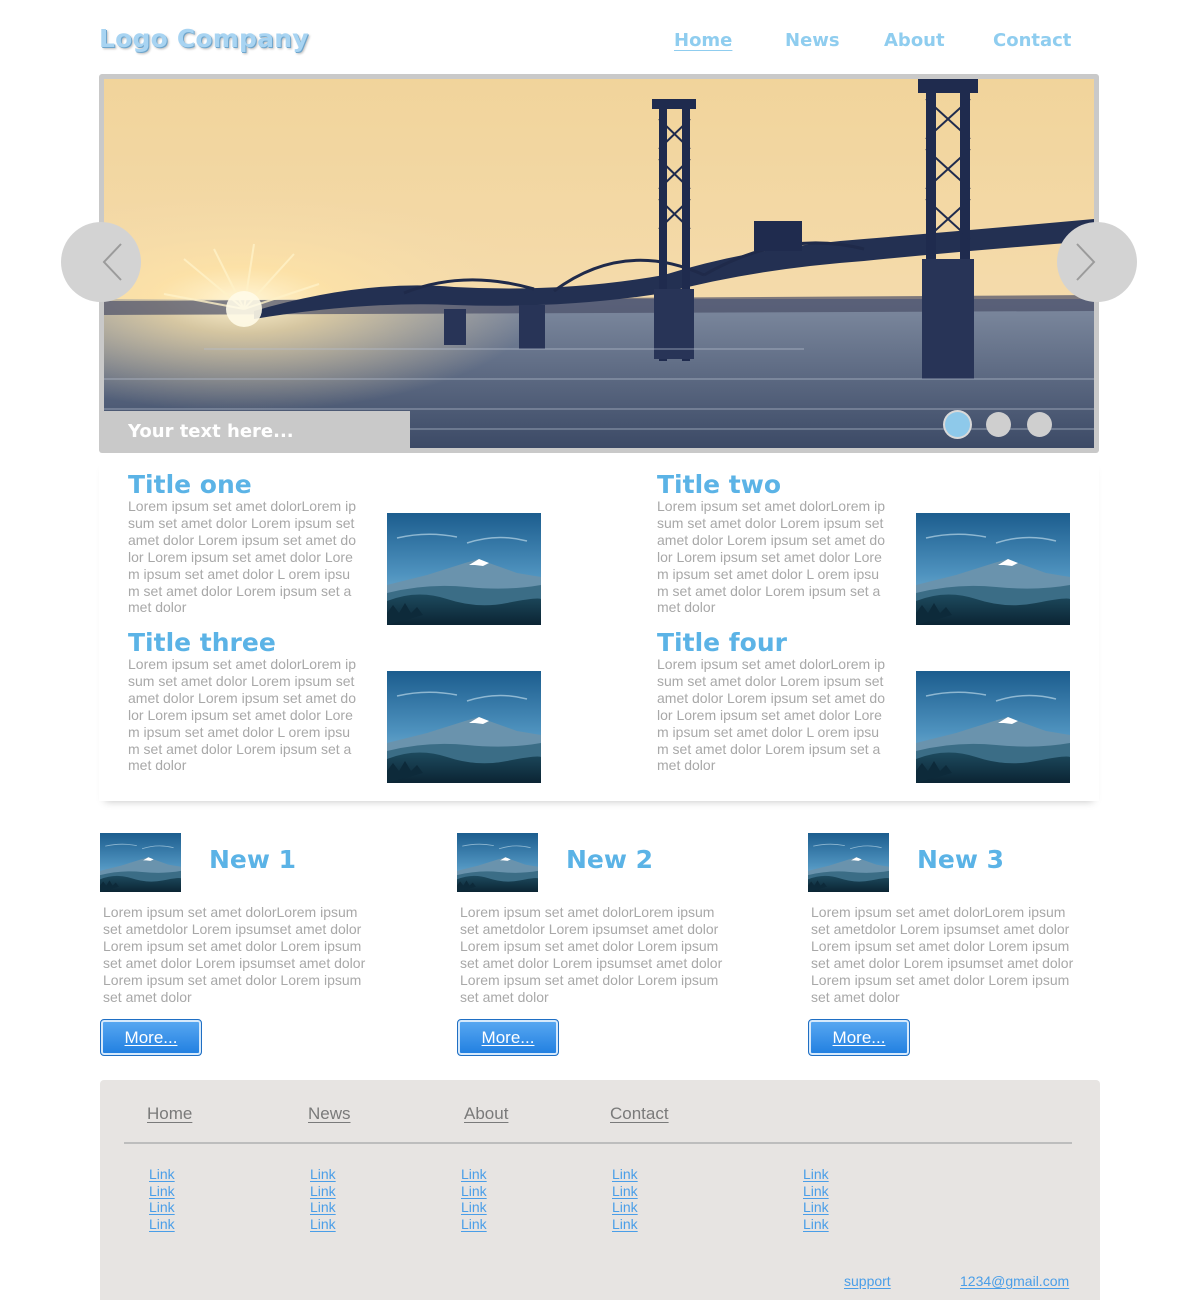 The height and width of the screenshot is (1300, 1200). Describe the element at coordinates (1032, 40) in the screenshot. I see `nav-contact: Contact` at that location.